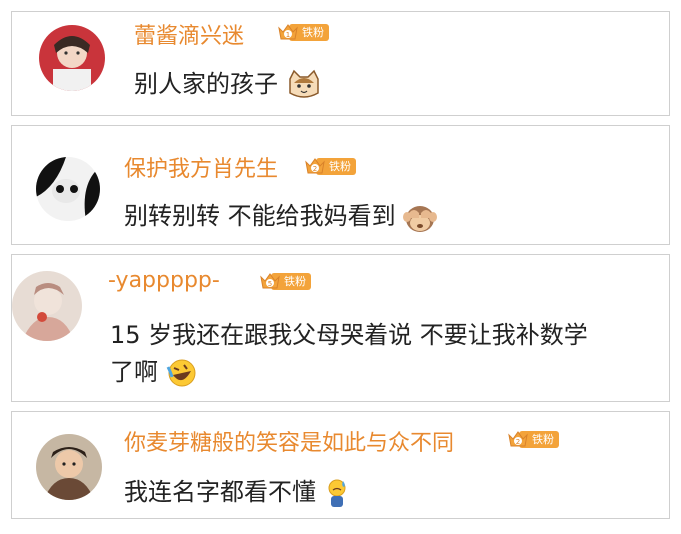 The width and height of the screenshot is (681, 534). Describe the element at coordinates (220, 492) in the screenshot. I see `comment-text-content: 我连名字都看不懂` at that location.